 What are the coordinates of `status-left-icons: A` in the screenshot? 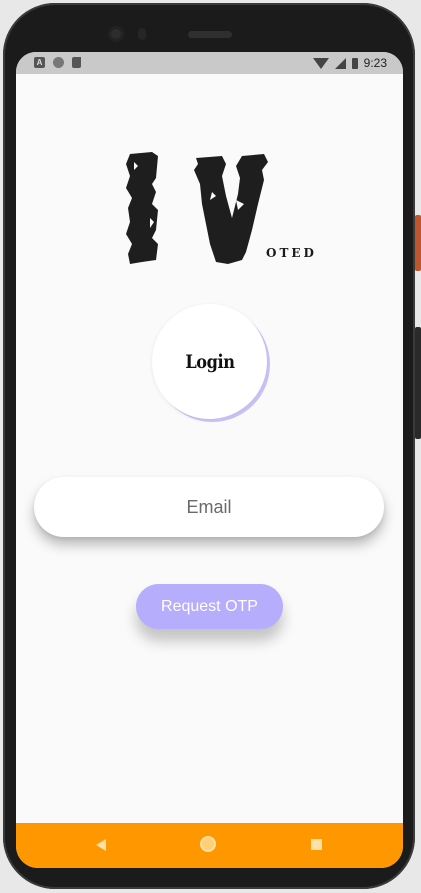 It's located at (57, 62).